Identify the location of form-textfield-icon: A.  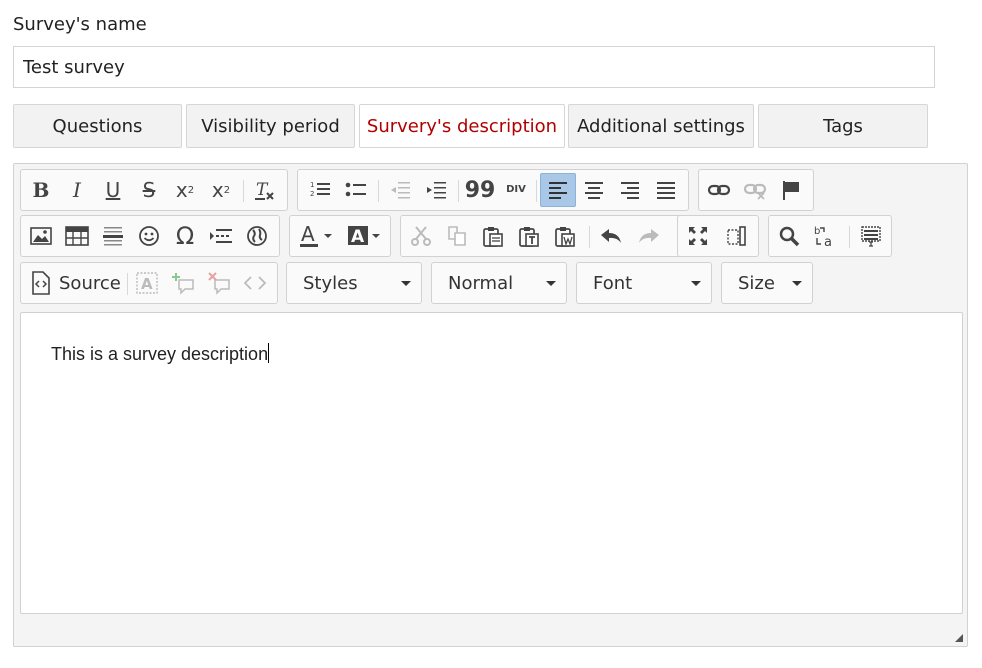
(147, 283).